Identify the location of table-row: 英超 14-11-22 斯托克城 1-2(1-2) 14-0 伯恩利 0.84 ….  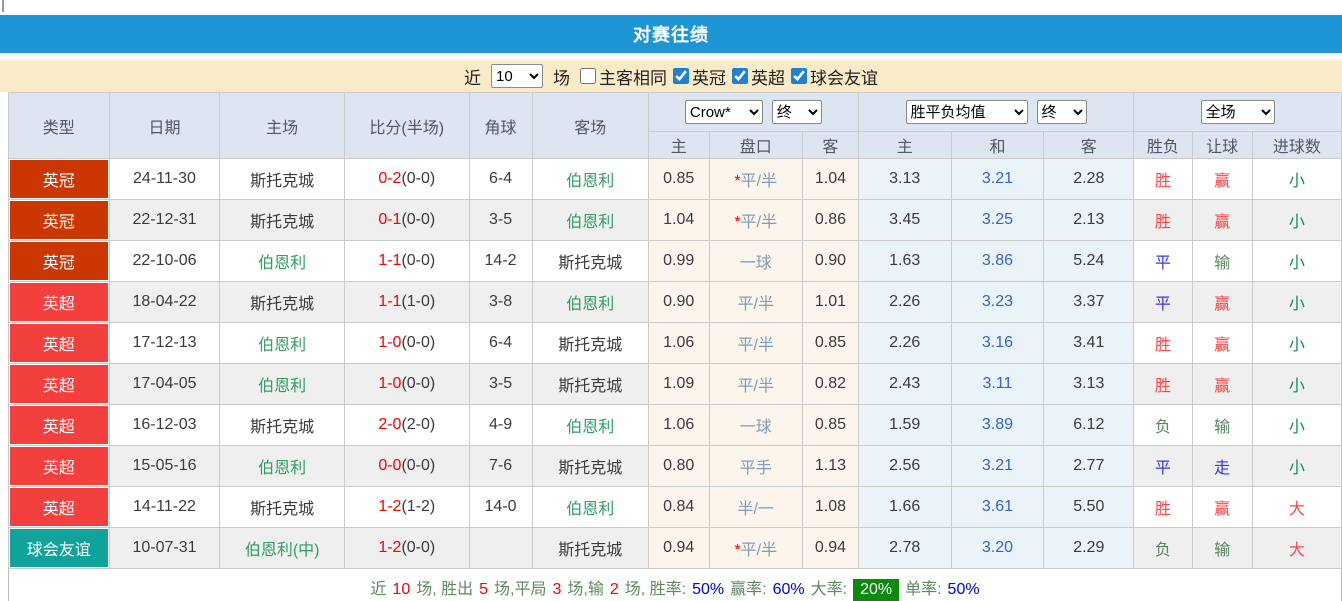
(675, 507).